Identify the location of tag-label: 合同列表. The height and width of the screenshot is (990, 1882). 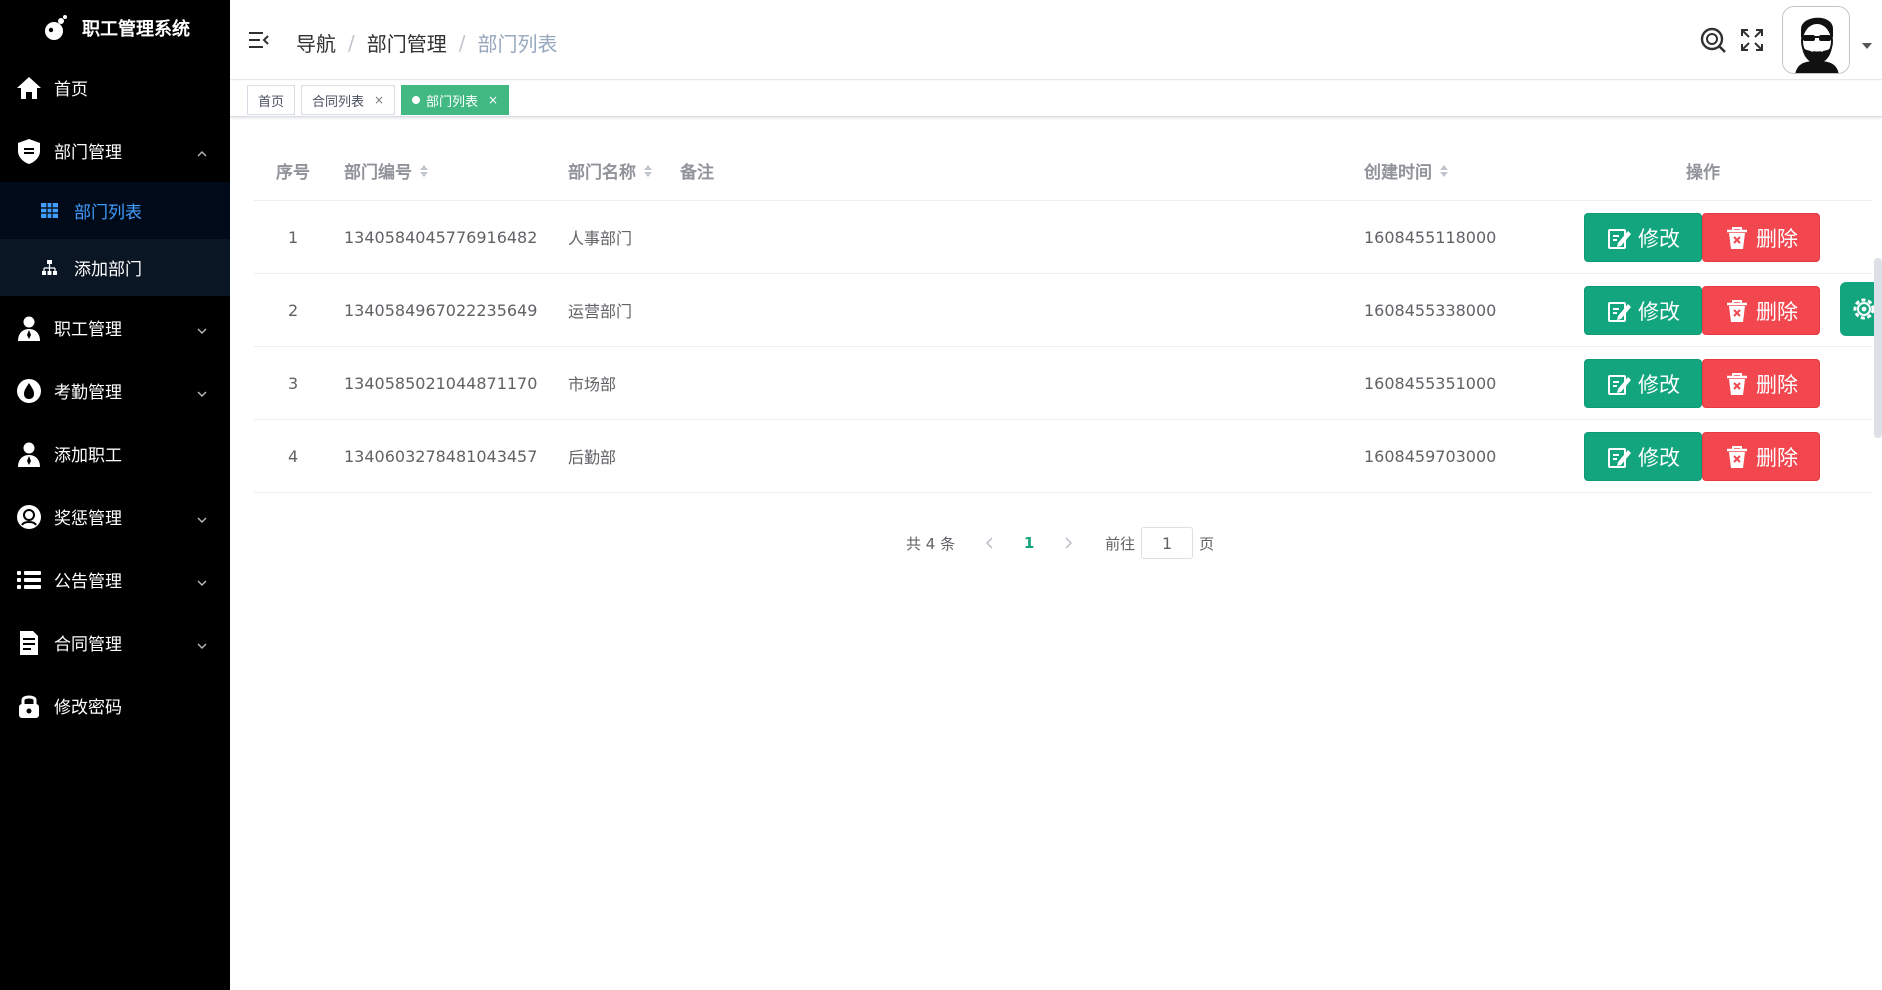
(338, 102).